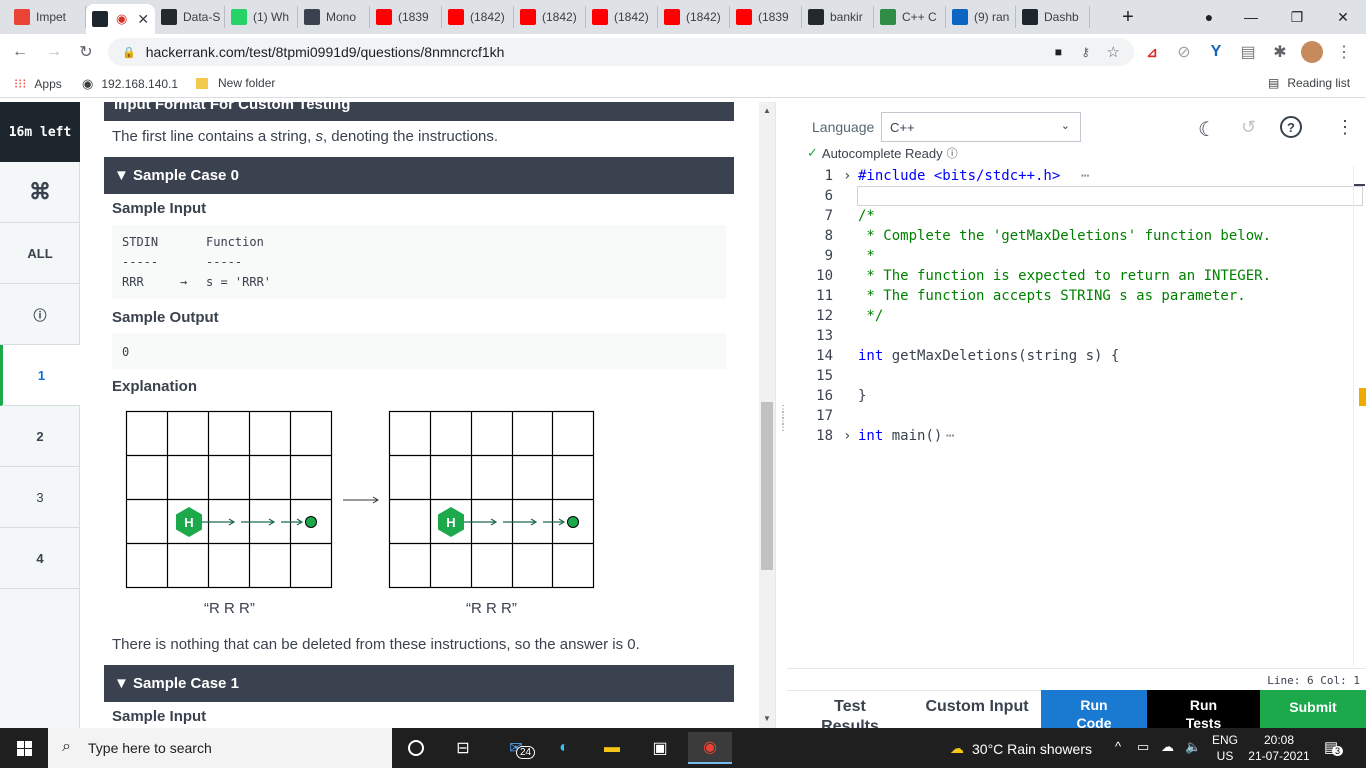  I want to click on weather-widget: ☁ 30°C Rain showers, so click(1021, 748).